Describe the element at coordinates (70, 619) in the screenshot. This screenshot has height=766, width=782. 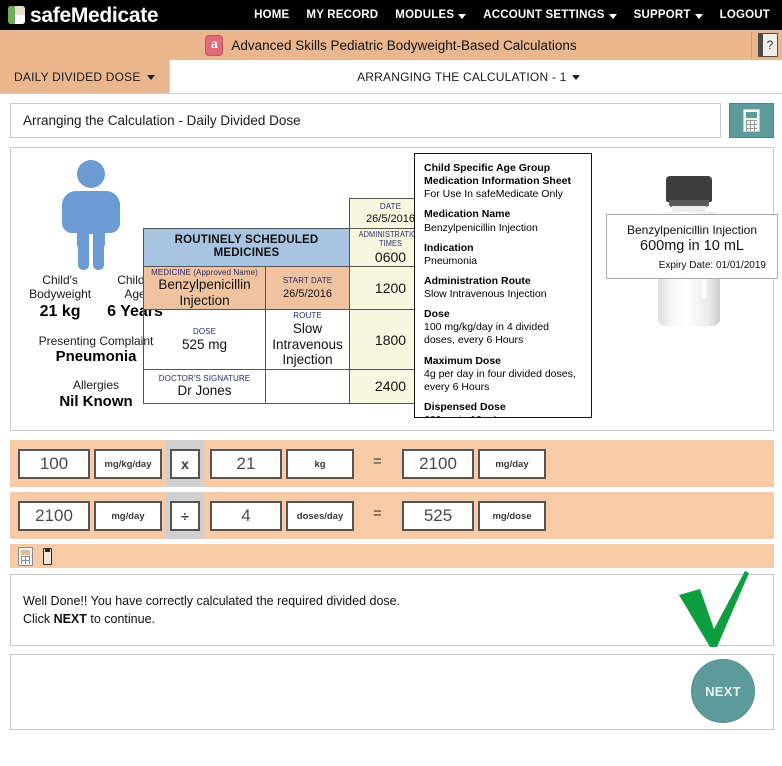
I see `feedback-line-2-bold: NEXT` at that location.